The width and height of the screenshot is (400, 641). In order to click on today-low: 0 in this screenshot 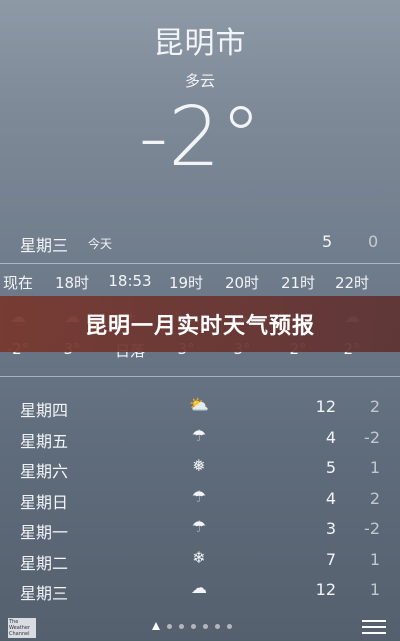, I will do `click(373, 241)`.